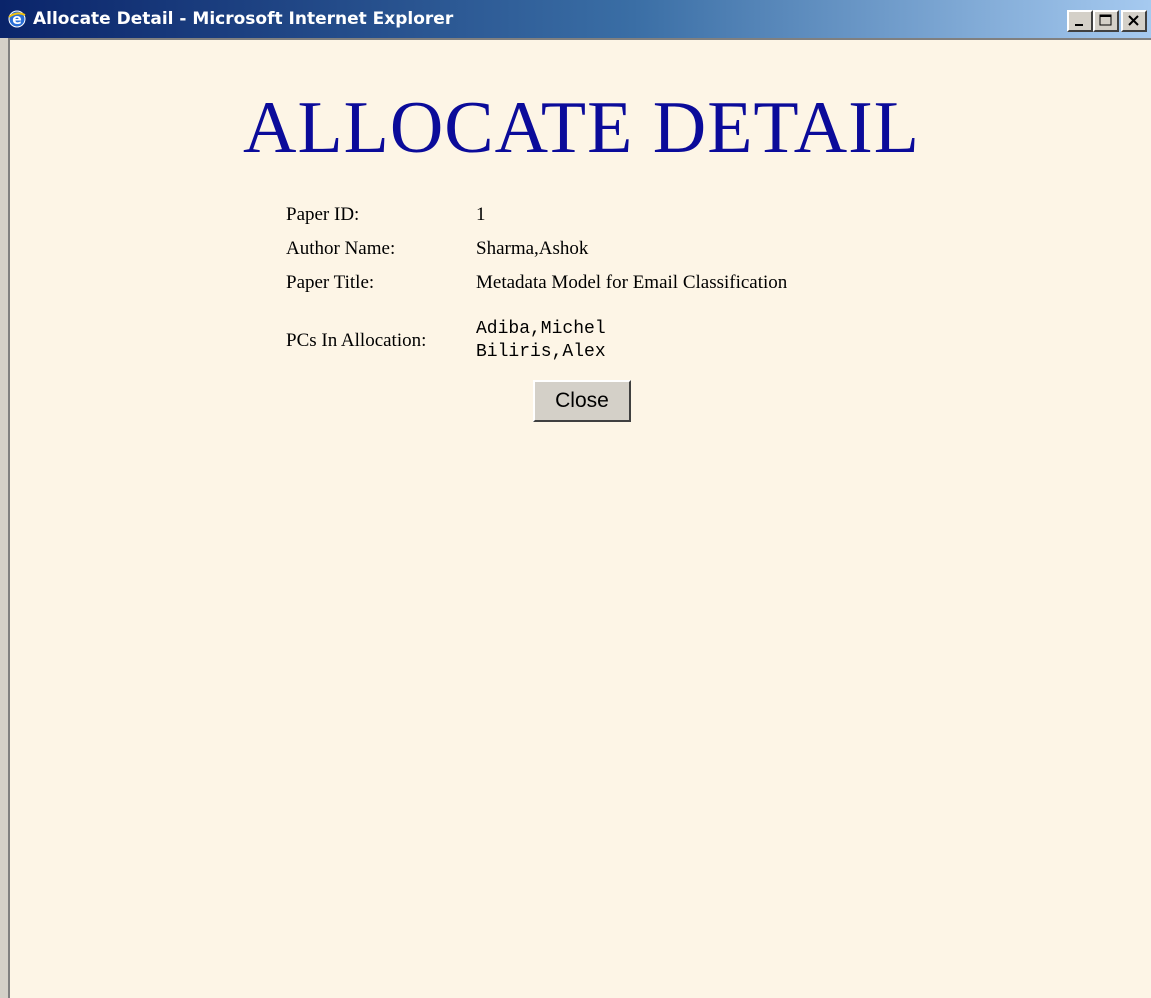 This screenshot has width=1151, height=998. I want to click on close-icon, so click(1133, 20).